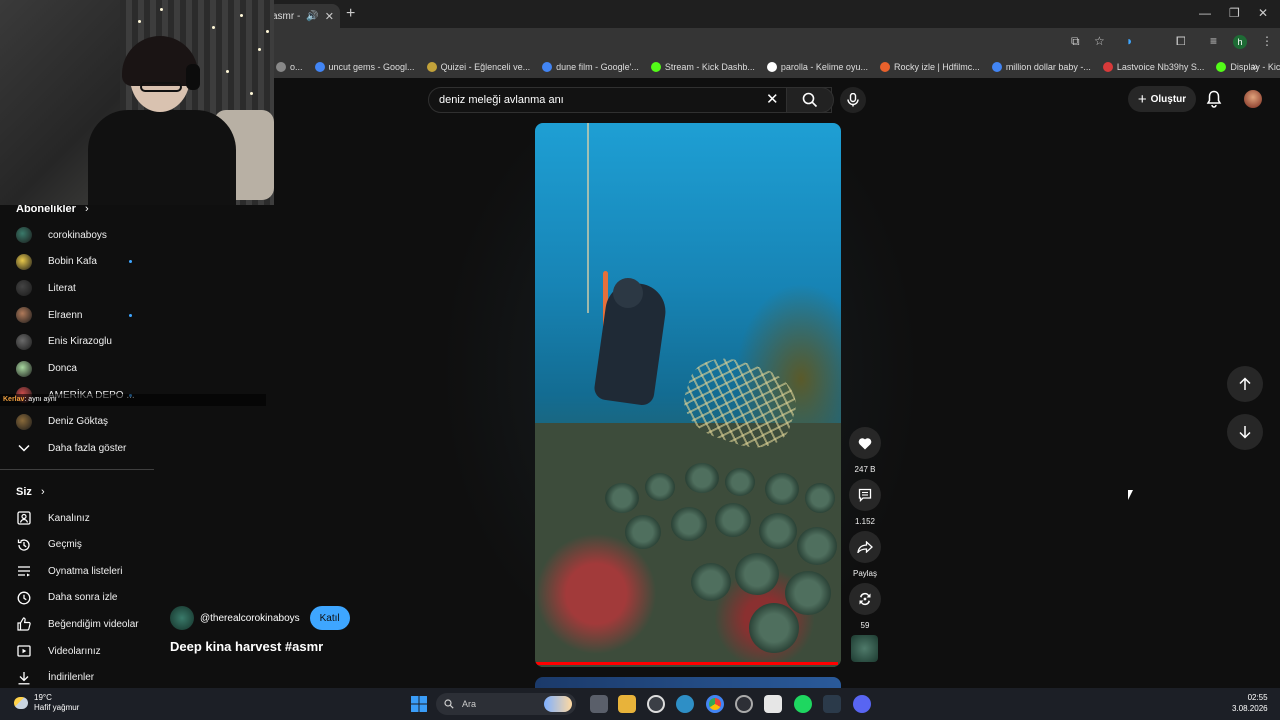 This screenshot has width=1280, height=720. I want to click on arrow-up-icon, so click(1245, 383).